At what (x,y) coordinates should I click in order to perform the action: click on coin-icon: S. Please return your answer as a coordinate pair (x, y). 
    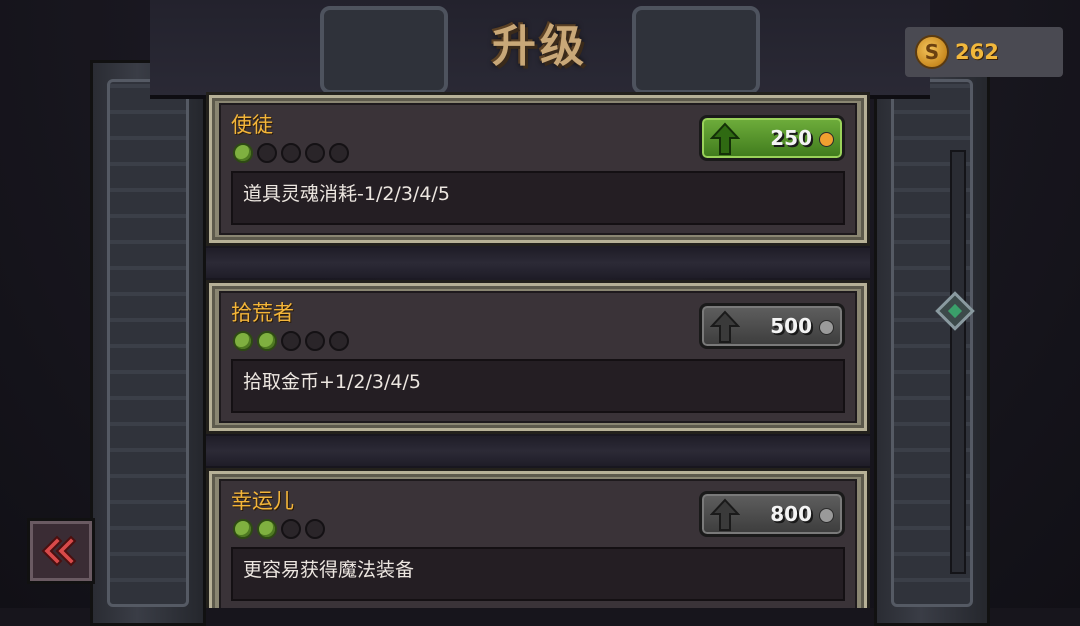
    Looking at the image, I should click on (932, 52).